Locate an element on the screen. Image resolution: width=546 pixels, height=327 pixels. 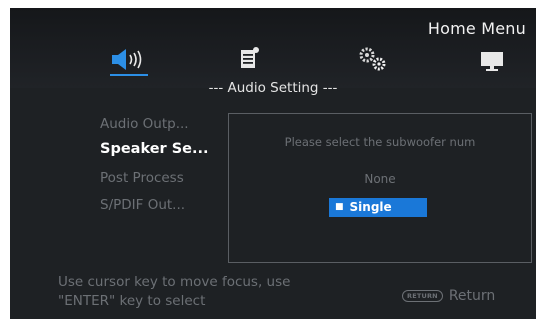
return-label: Return is located at coordinates (472, 296).